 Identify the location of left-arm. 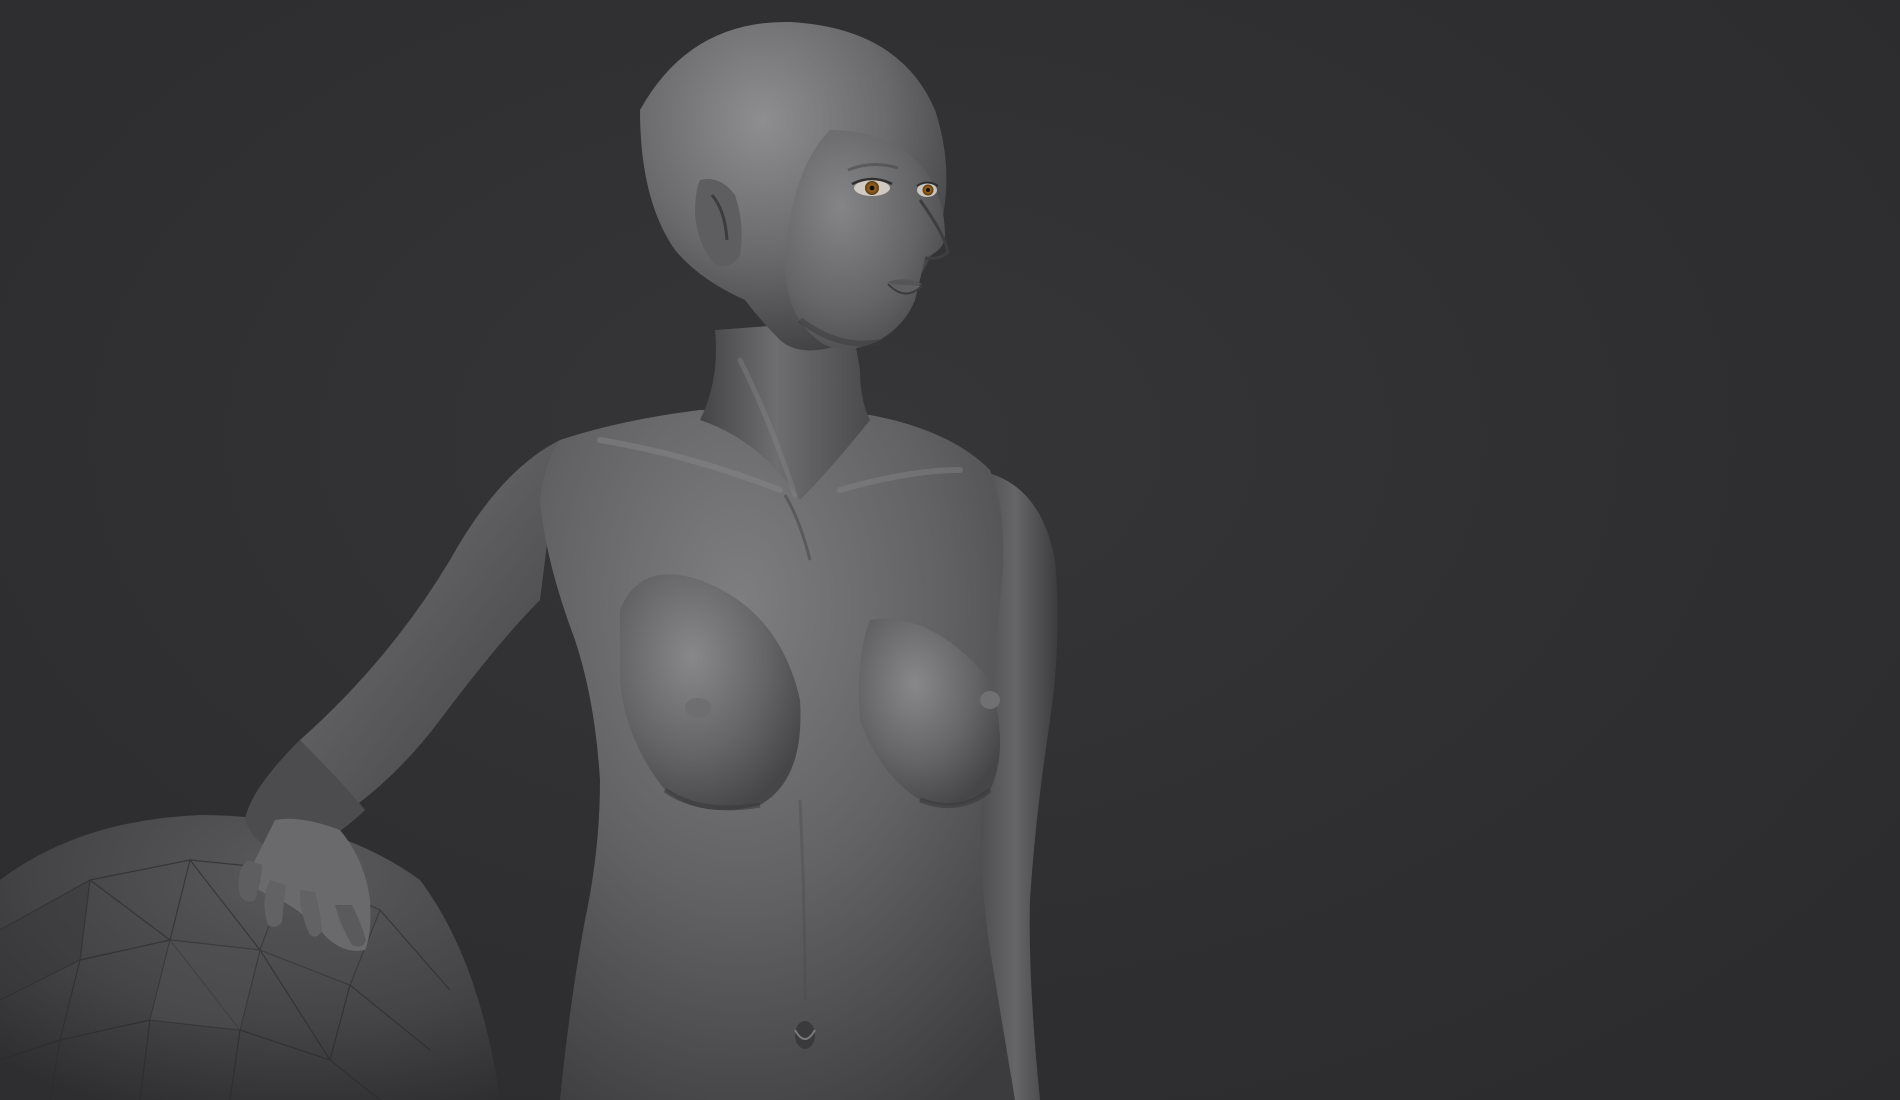
(402, 646).